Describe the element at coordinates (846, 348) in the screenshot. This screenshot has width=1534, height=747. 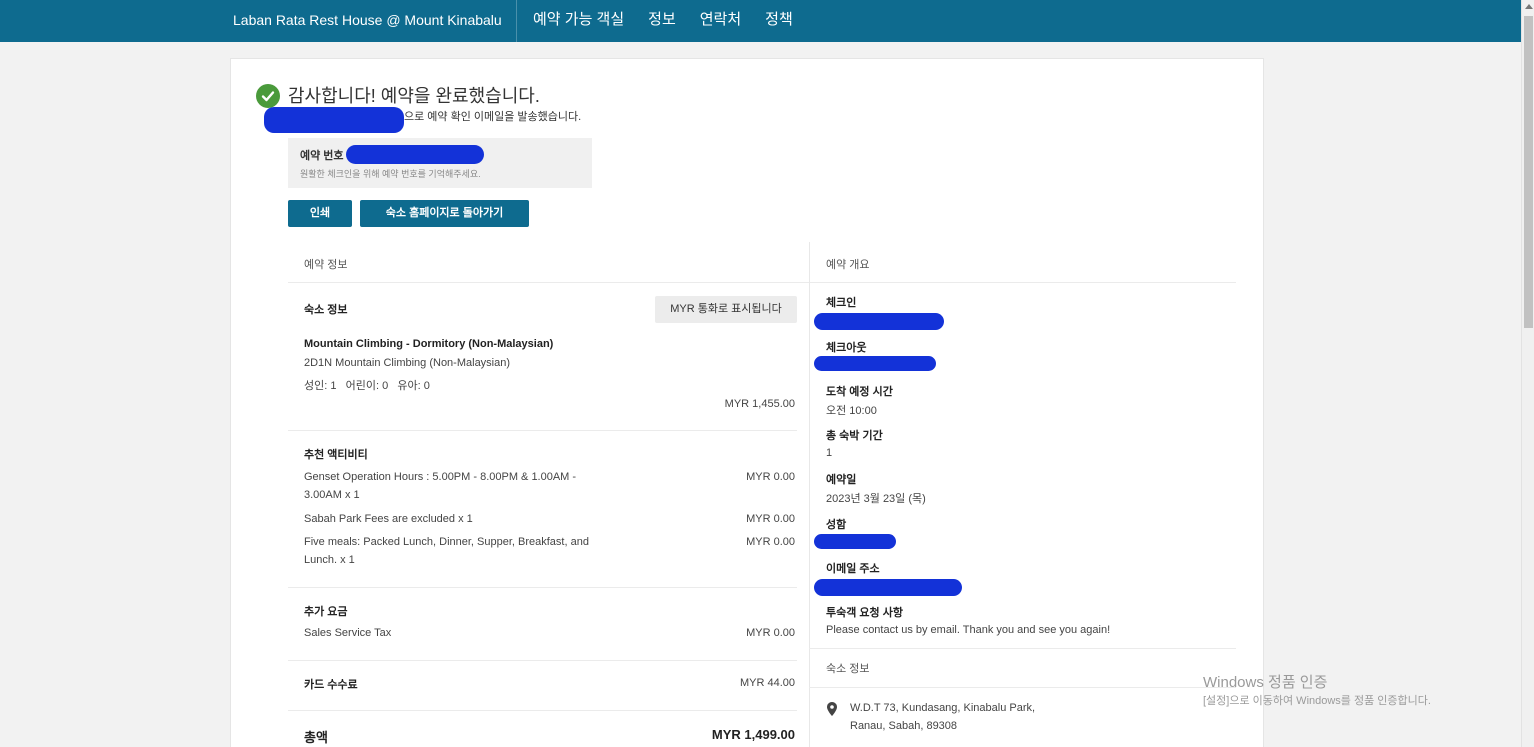
I see `checkout-label: 체크아웃` at that location.